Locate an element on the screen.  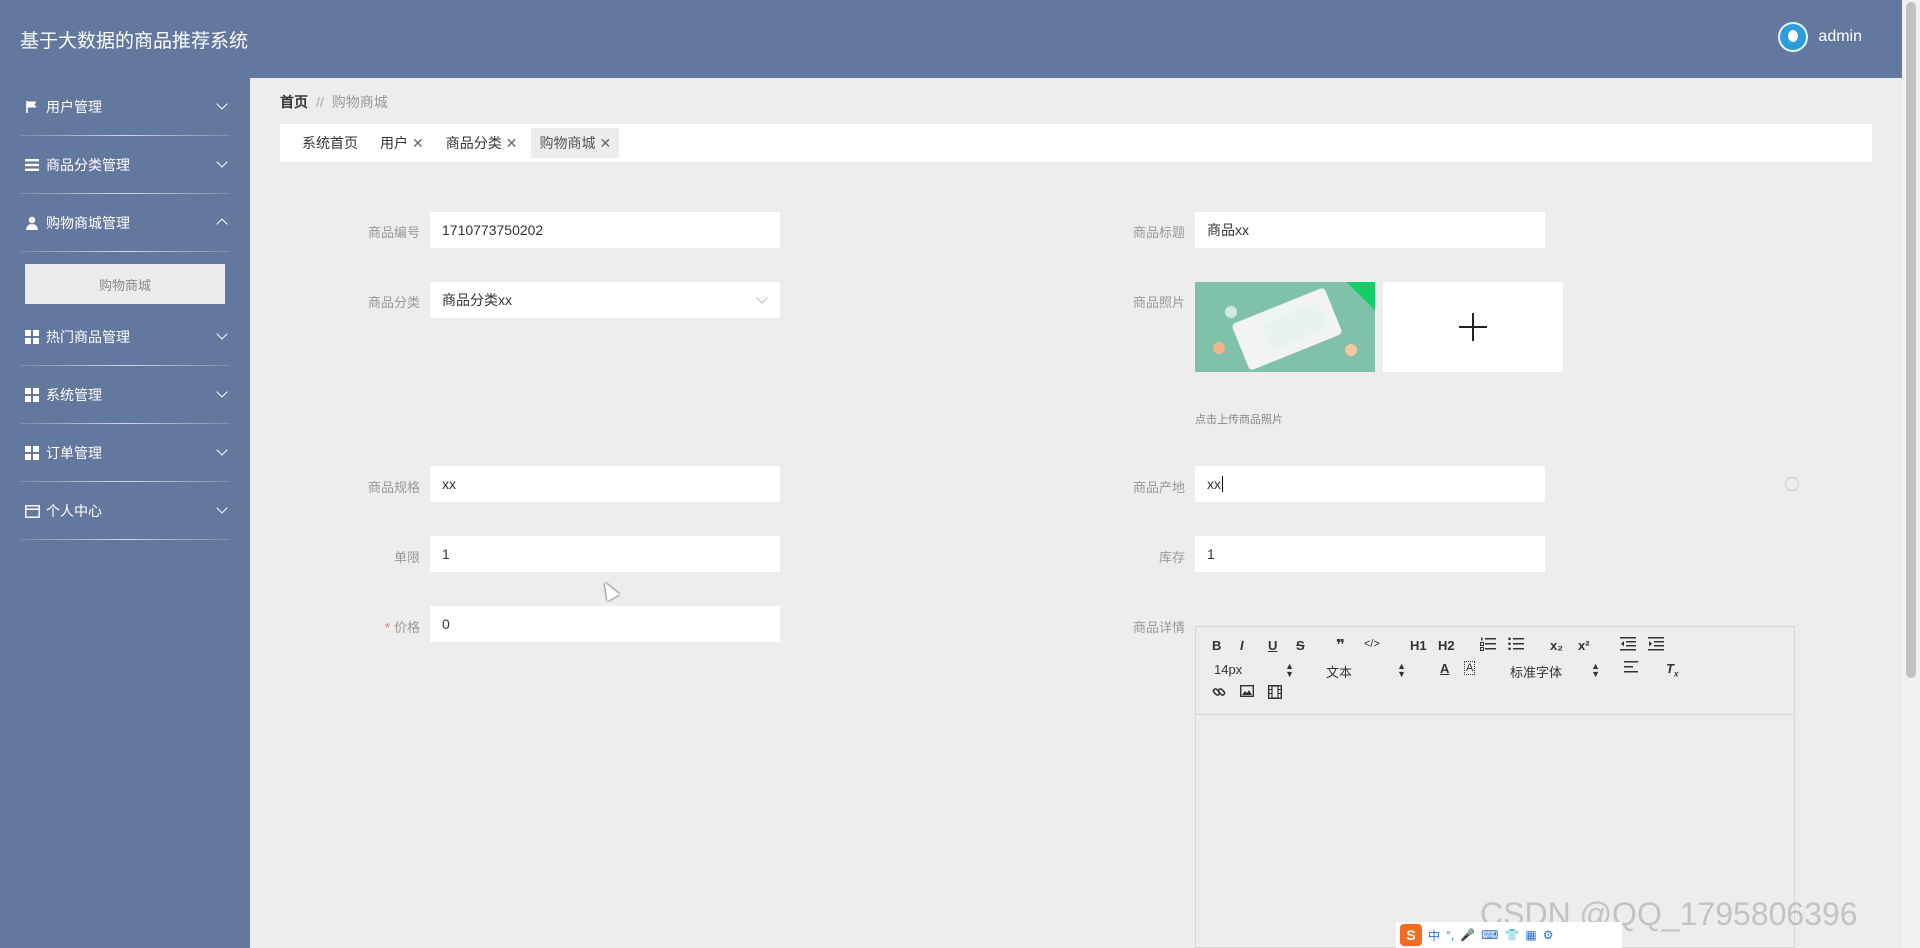
ime-settings-icon: ⚙ is located at coordinates (1548, 935).